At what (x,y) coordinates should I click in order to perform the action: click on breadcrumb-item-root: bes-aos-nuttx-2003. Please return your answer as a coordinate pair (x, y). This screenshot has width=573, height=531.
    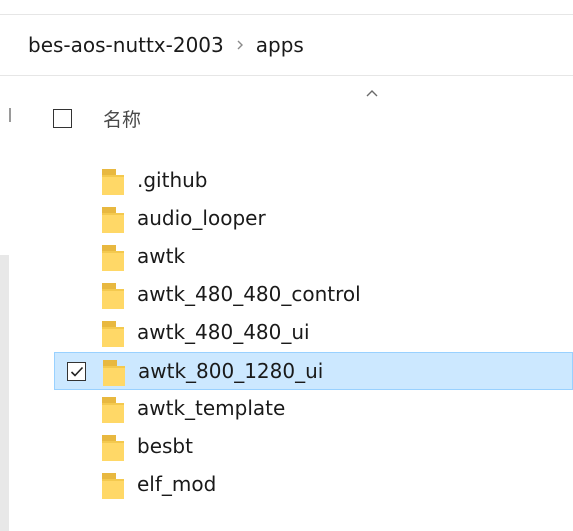
    Looking at the image, I should click on (126, 45).